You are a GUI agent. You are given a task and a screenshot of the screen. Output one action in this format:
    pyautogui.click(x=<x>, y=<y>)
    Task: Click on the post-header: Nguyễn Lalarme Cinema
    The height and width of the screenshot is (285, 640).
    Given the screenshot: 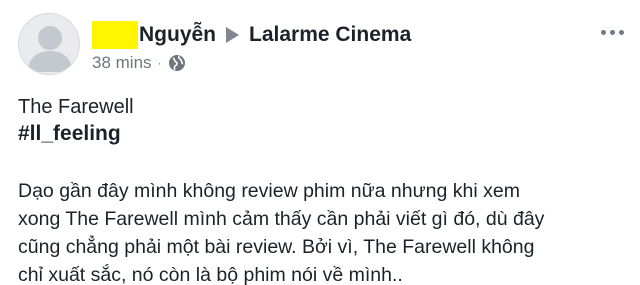 What is the action you would take?
    pyautogui.click(x=251, y=35)
    